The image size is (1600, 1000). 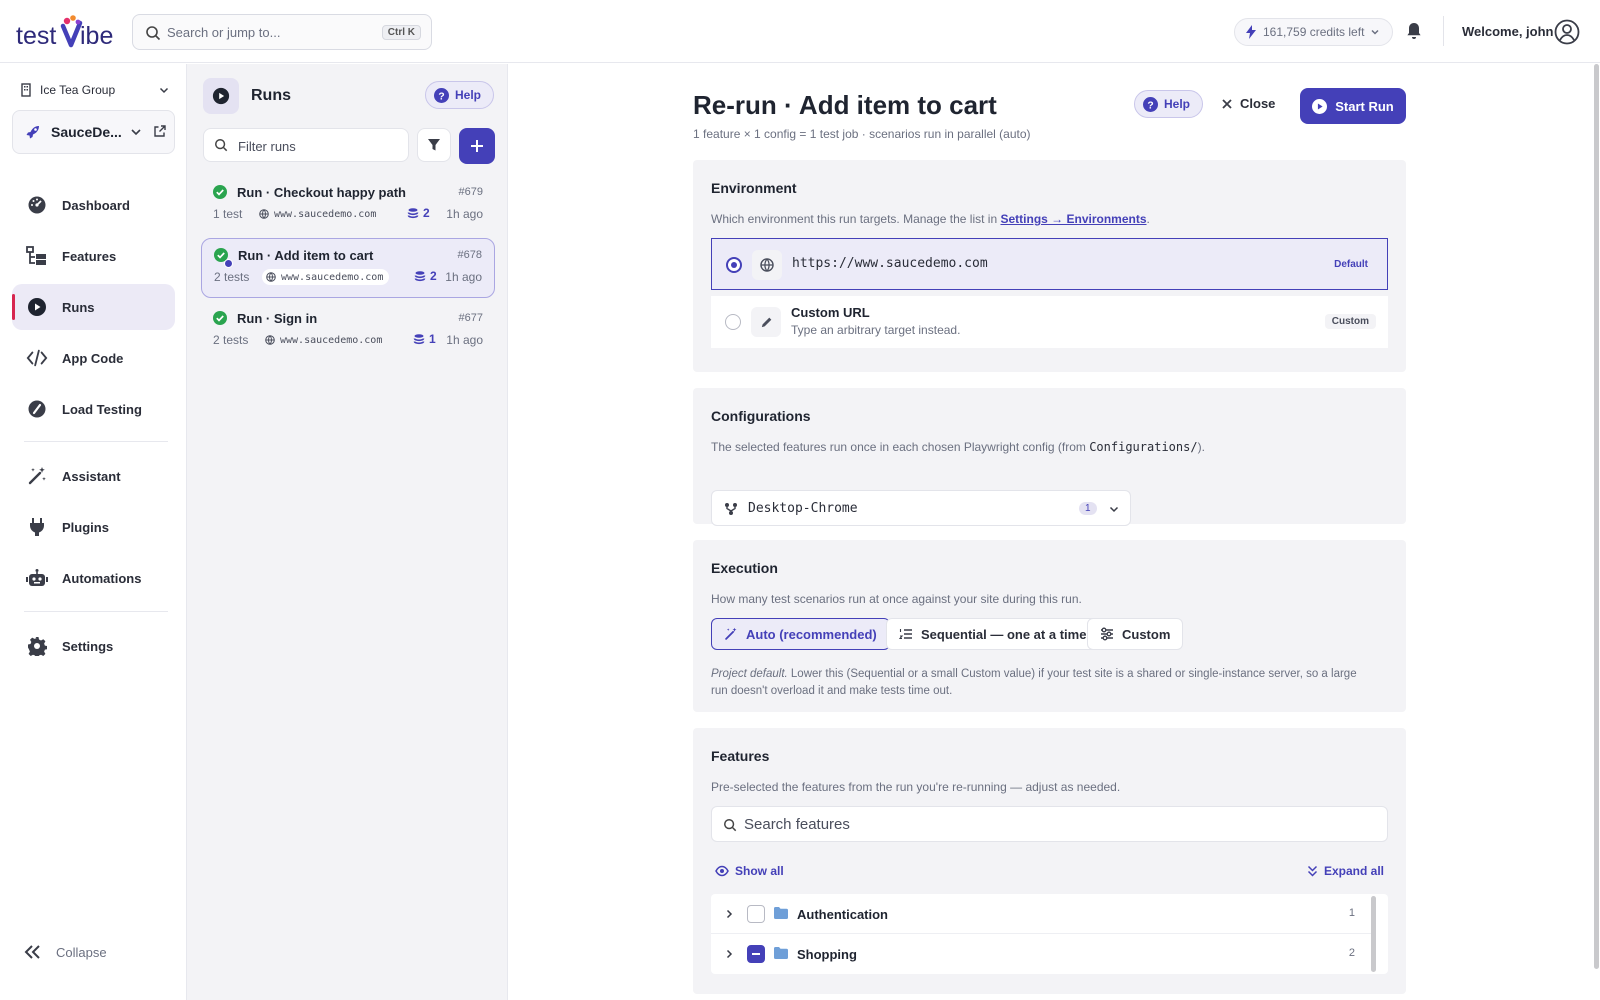 What do you see at coordinates (1143, 447) in the screenshot?
I see `desc-code: Configurations/` at bounding box center [1143, 447].